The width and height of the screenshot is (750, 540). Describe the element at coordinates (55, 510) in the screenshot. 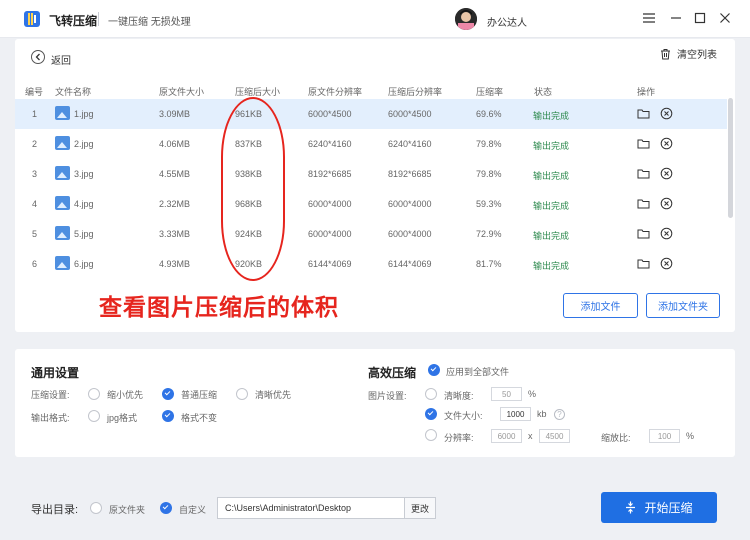

I see `export-dir-label: 导出目录:` at that location.